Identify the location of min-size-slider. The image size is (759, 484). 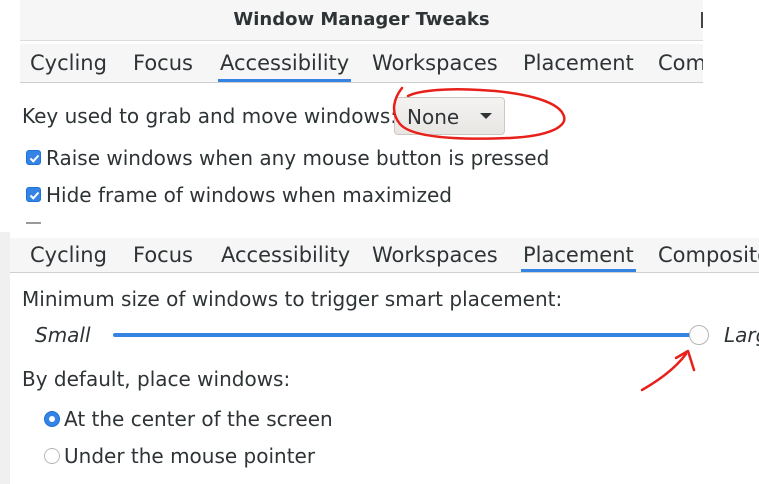
(405, 335).